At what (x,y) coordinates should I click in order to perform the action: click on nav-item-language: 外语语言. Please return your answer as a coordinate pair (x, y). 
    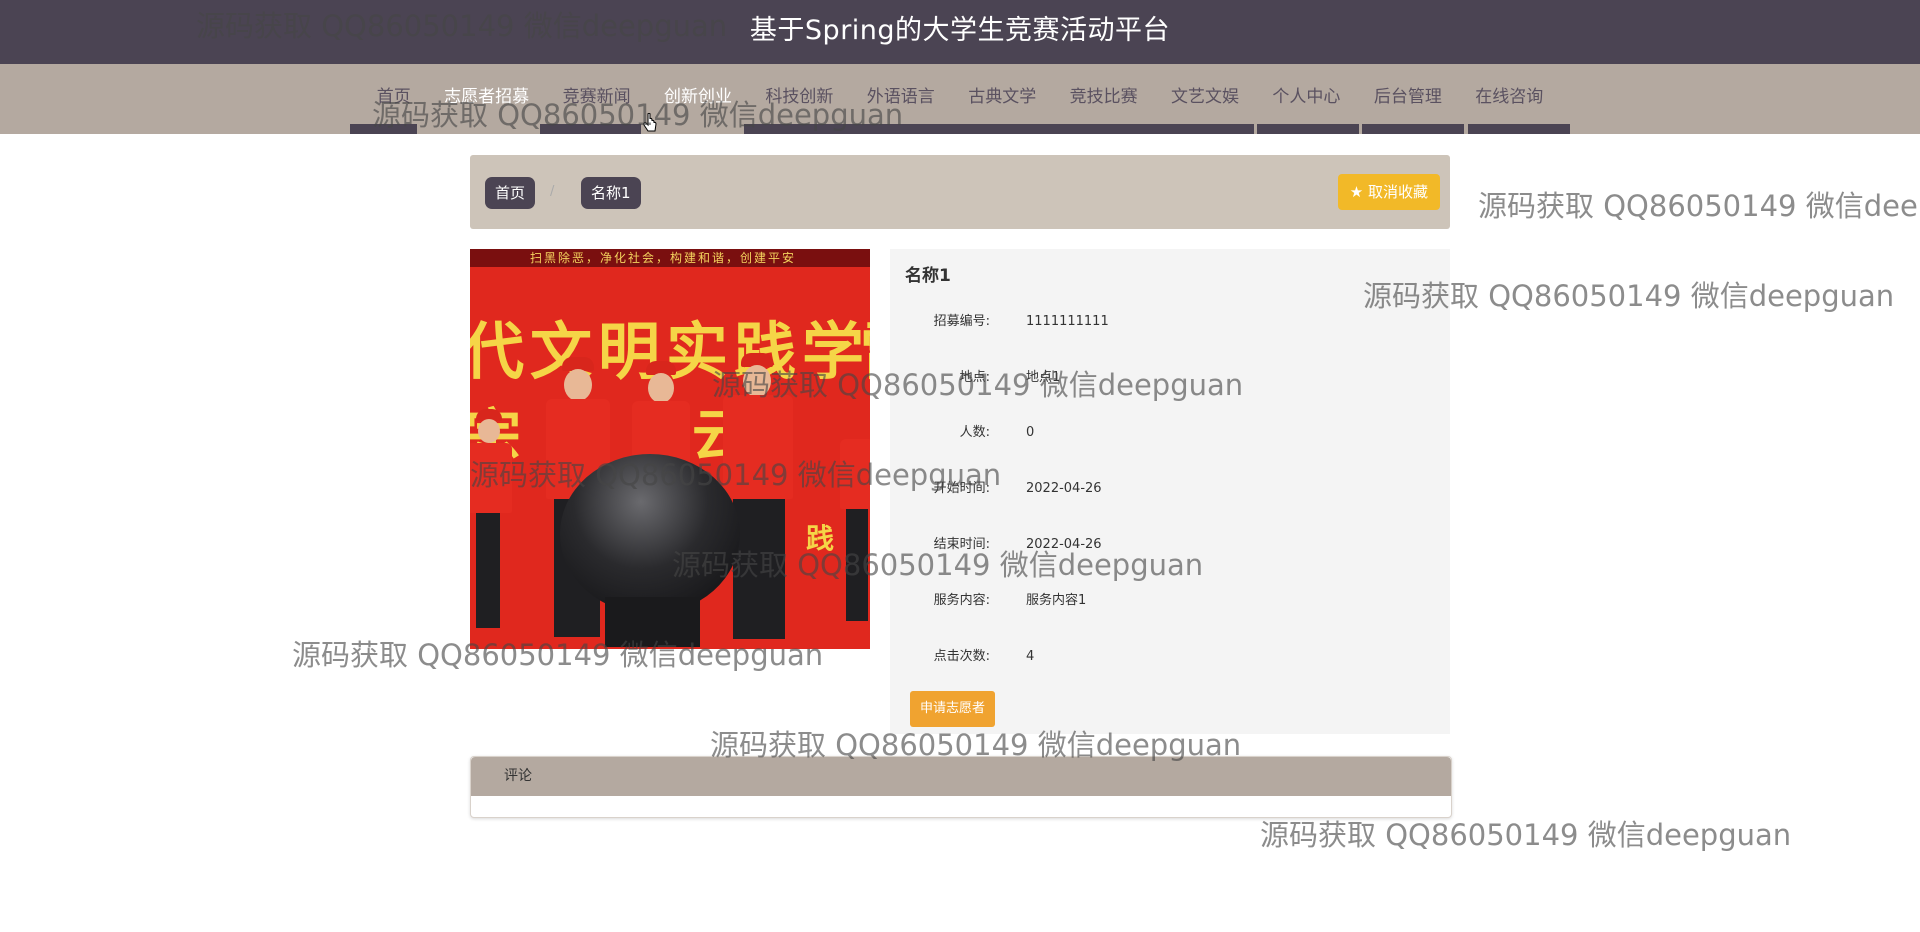
    Looking at the image, I should click on (901, 94).